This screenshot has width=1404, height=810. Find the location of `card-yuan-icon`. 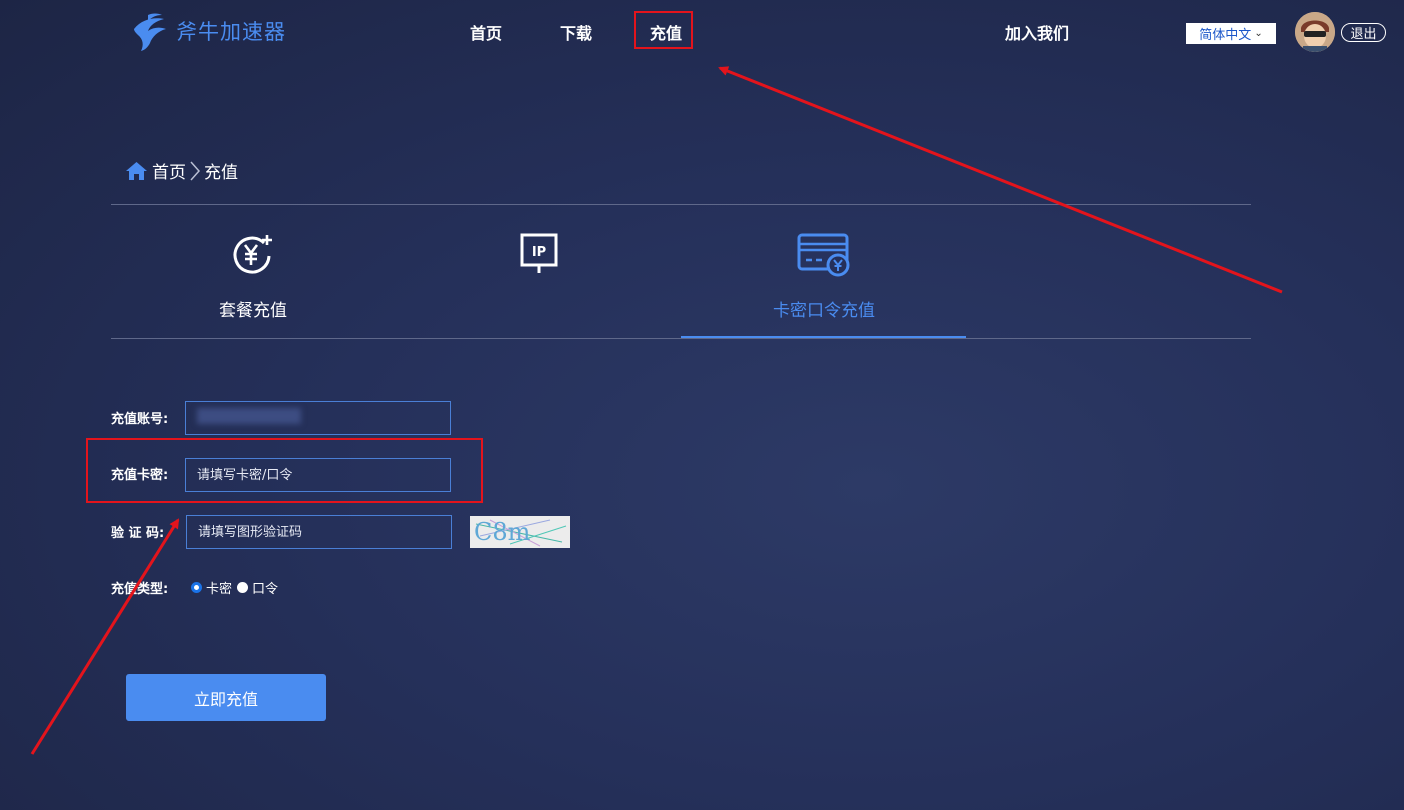

card-yuan-icon is located at coordinates (823, 255).